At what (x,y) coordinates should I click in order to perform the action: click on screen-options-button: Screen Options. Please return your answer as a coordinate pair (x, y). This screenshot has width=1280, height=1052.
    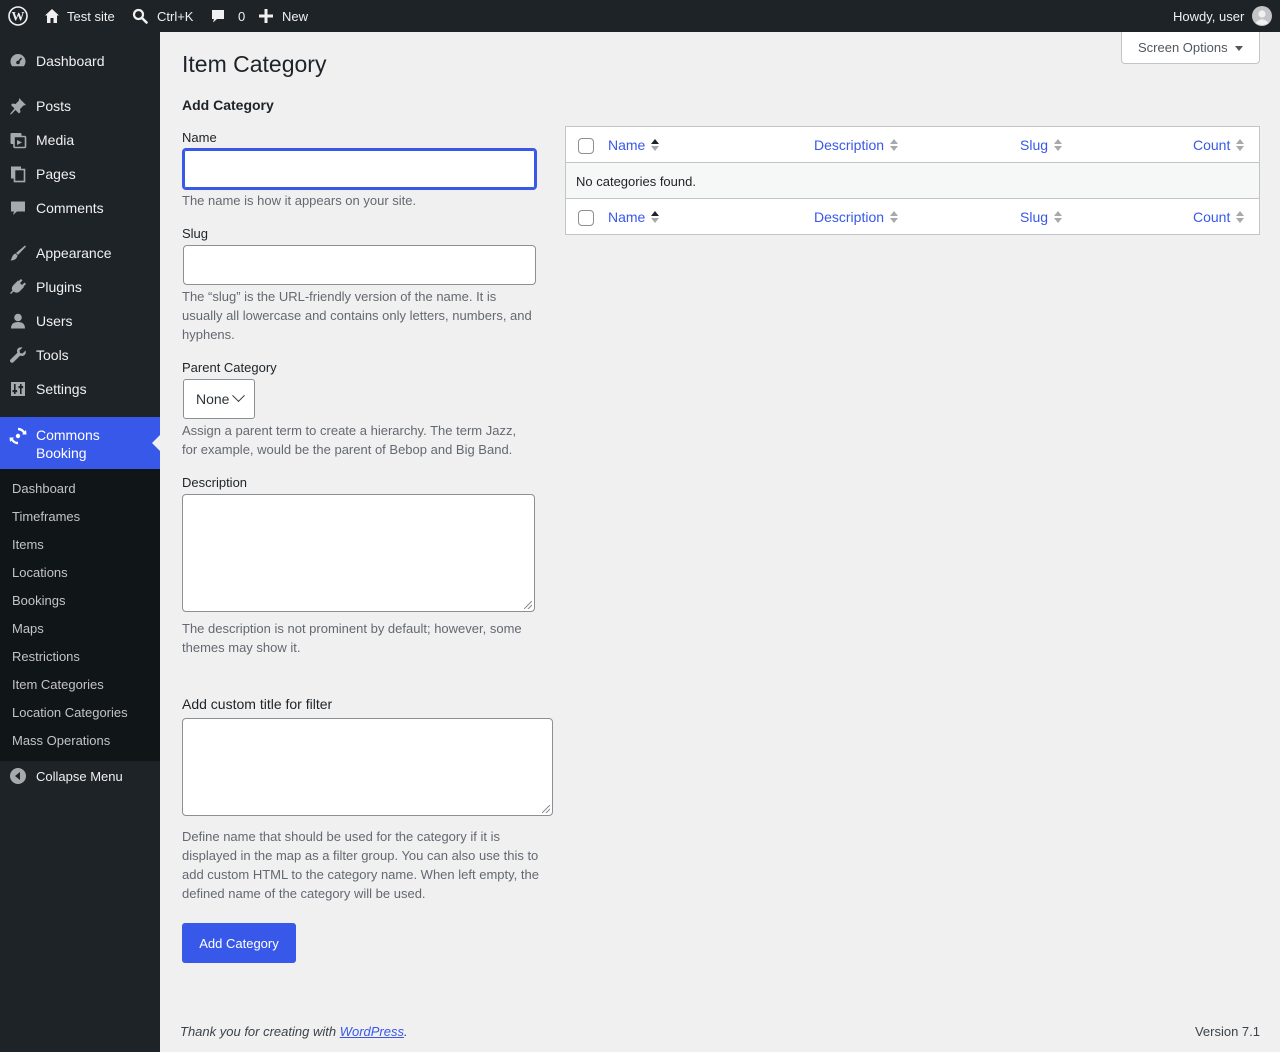
    Looking at the image, I should click on (1190, 48).